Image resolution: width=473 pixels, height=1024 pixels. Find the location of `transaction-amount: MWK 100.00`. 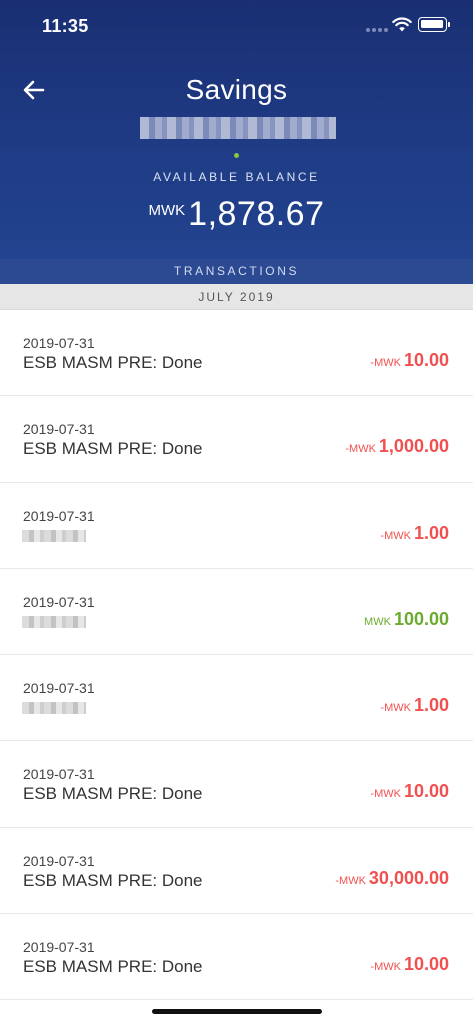

transaction-amount: MWK 100.00 is located at coordinates (406, 619).